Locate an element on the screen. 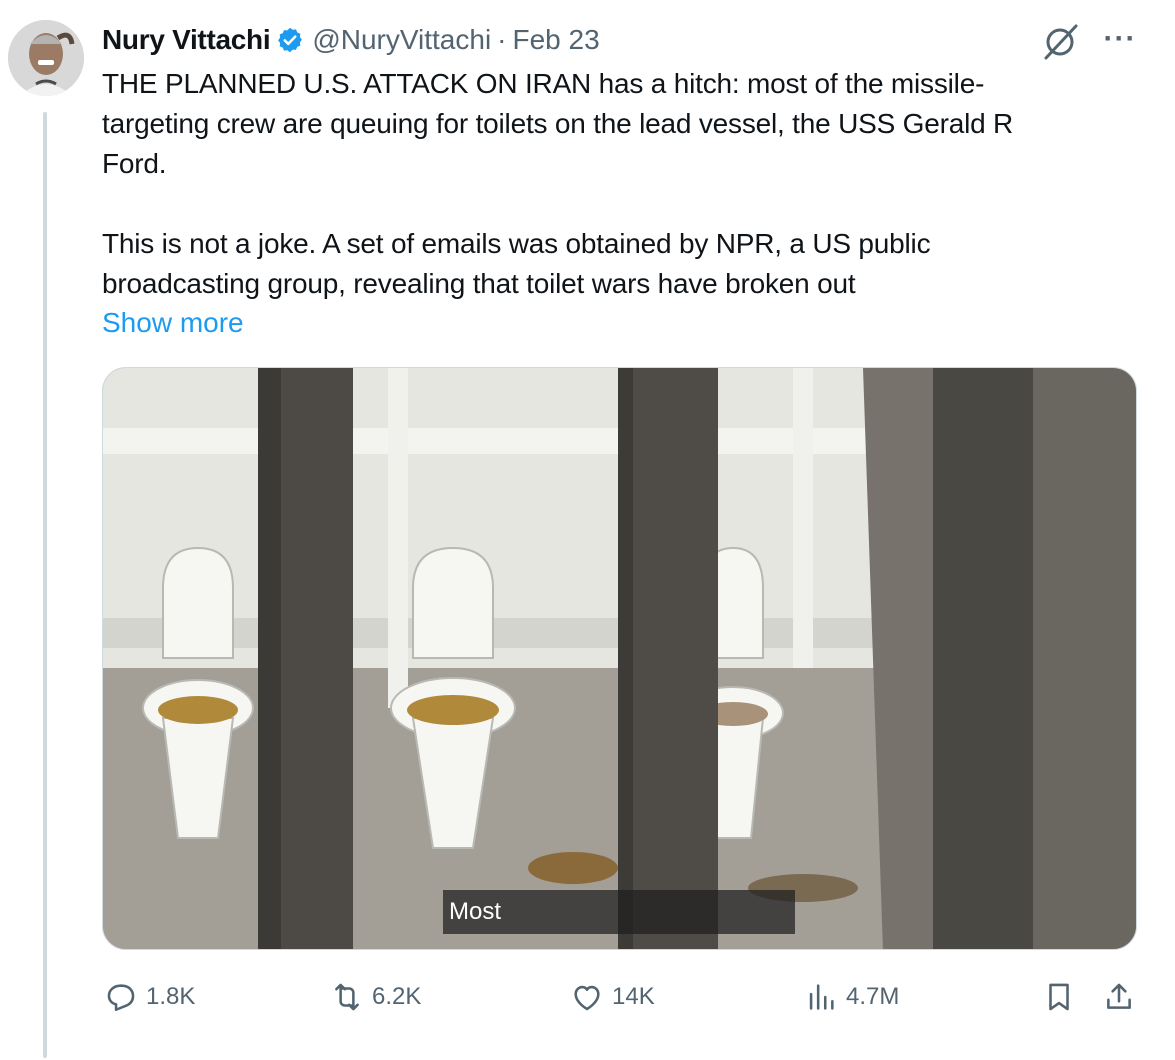 The image size is (1175, 1060). tweet-header: Nury Vittachi @NuryVittachi · Feb 23 is located at coordinates (351, 40).